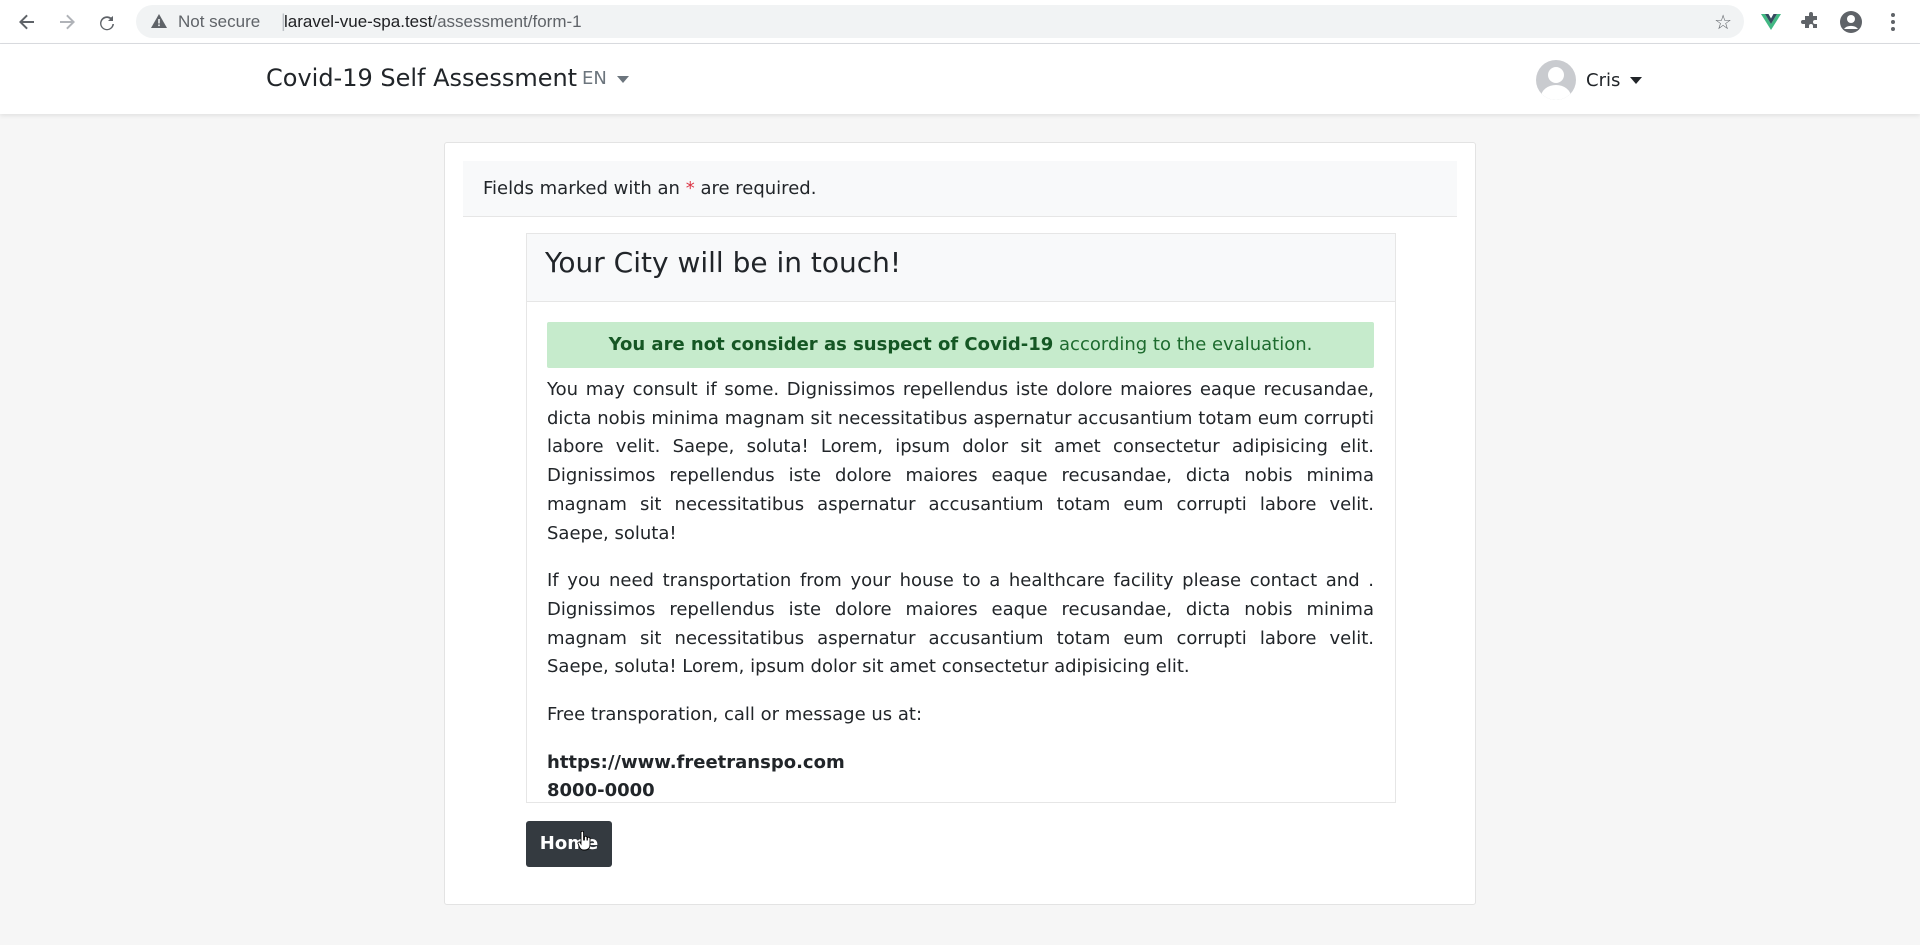 This screenshot has height=945, width=1920. What do you see at coordinates (1556, 80) in the screenshot?
I see `avatar` at bounding box center [1556, 80].